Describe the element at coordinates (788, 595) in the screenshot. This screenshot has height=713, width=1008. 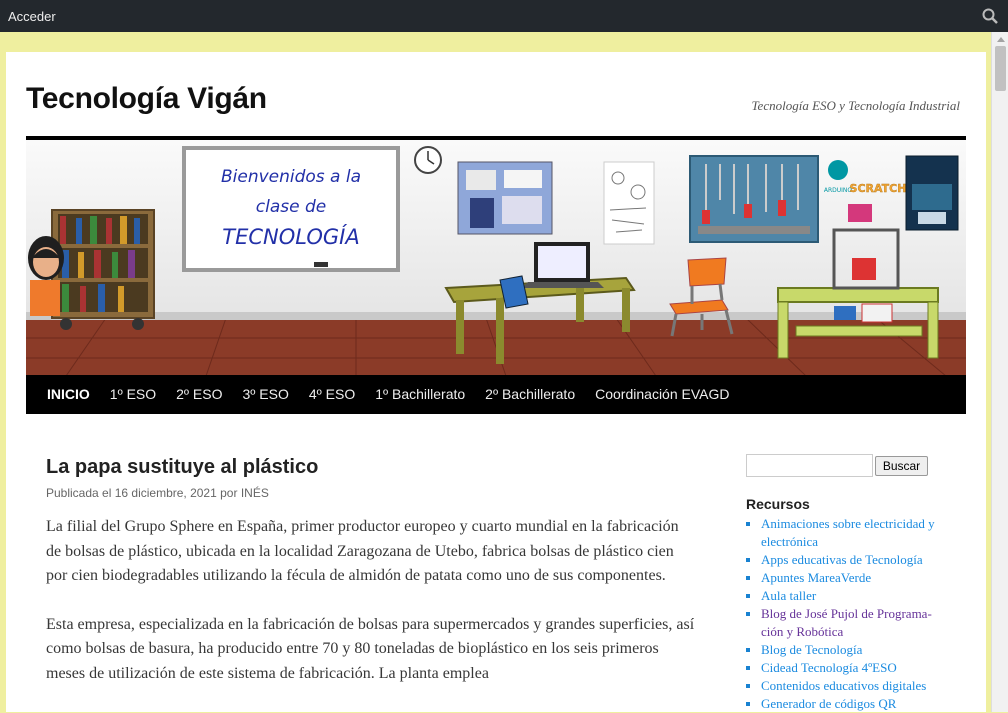
I see `resource-link: Aula taller` at that location.